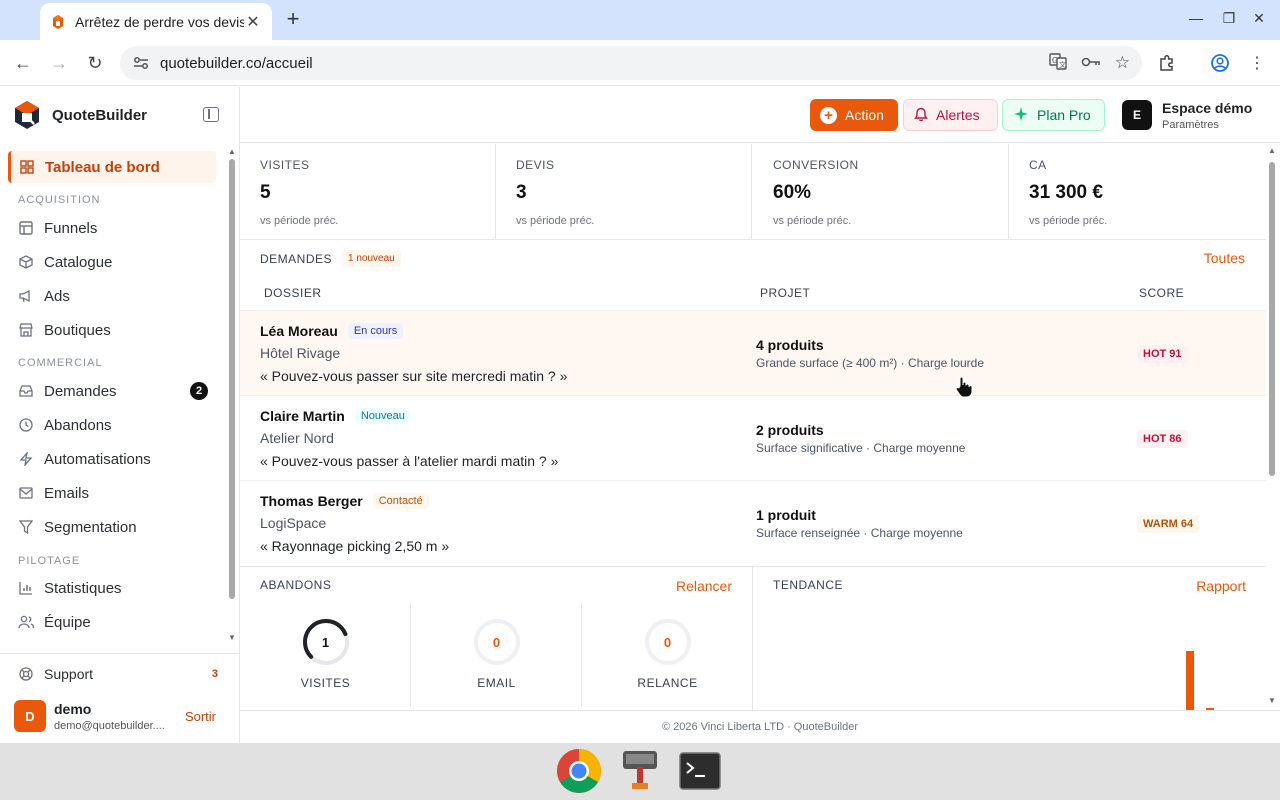 Image resolution: width=1280 pixels, height=800 pixels. Describe the element at coordinates (1162, 439) in the screenshot. I see `score-badge: HOT 86` at that location.